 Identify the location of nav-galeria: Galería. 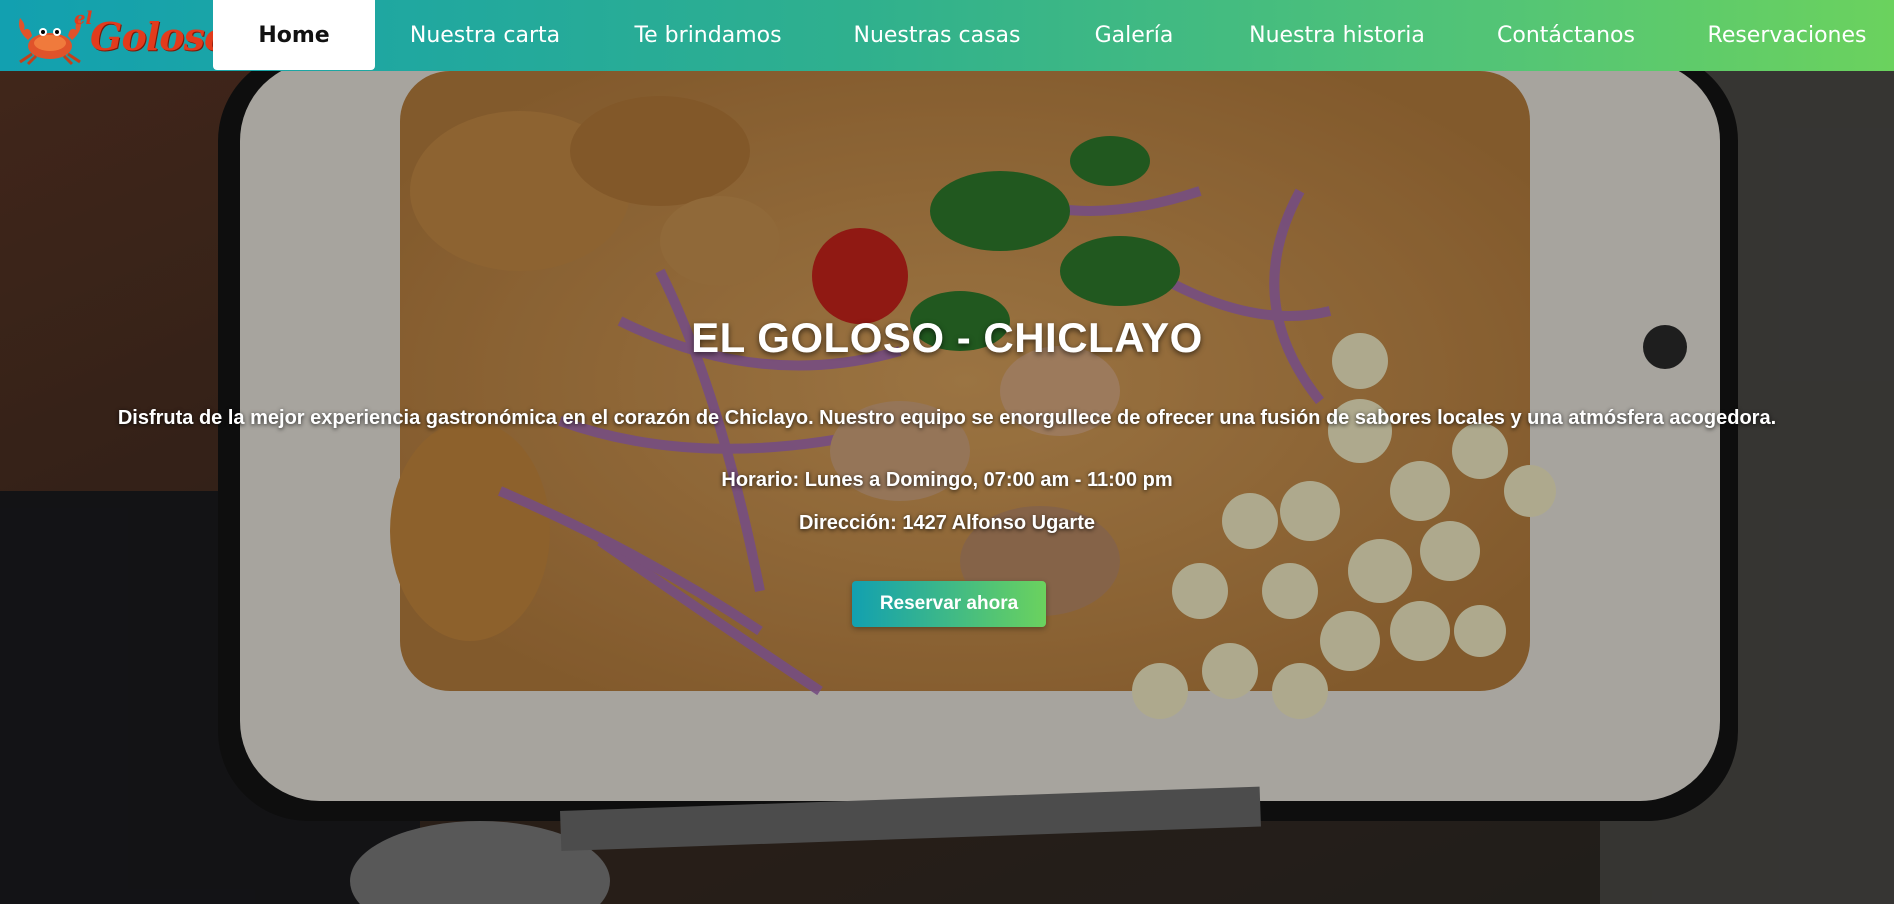
(1134, 35).